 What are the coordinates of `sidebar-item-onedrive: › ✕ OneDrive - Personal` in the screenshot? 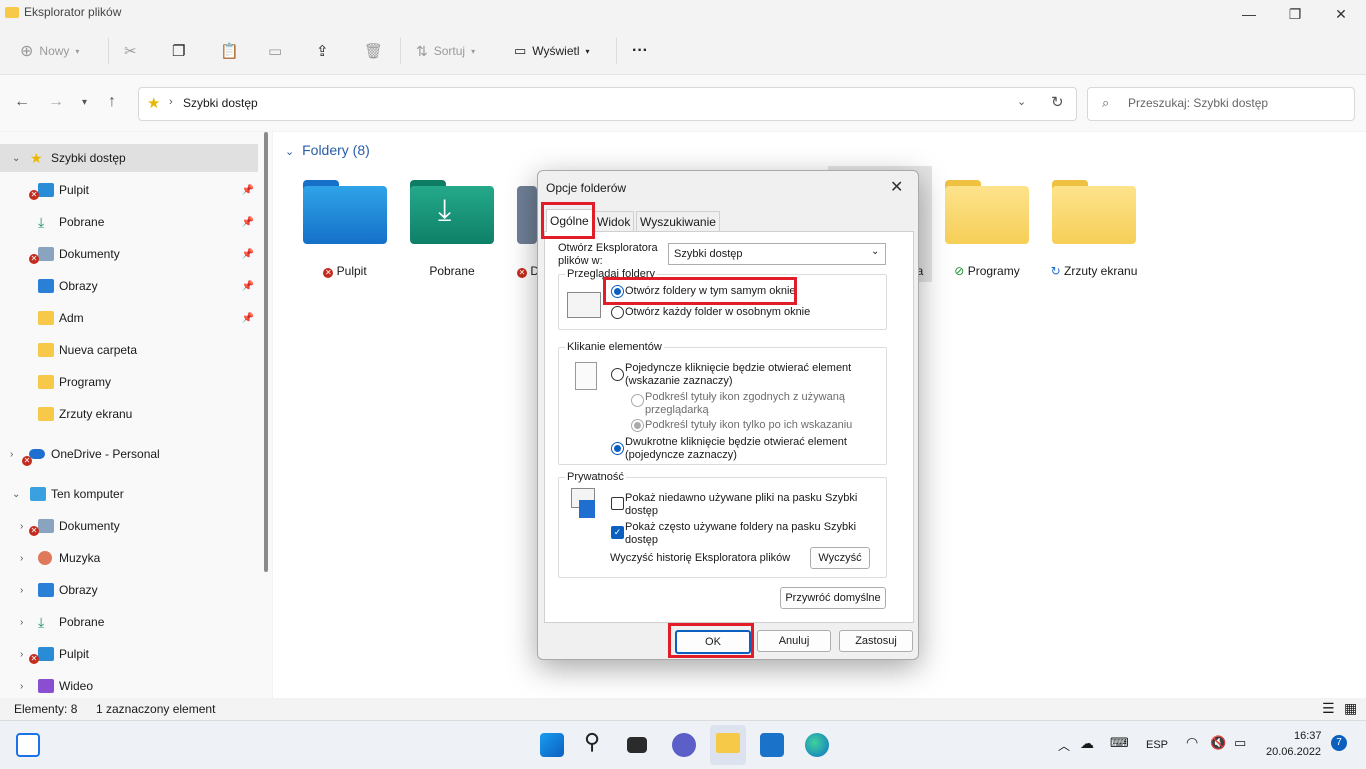 It's located at (129, 454).